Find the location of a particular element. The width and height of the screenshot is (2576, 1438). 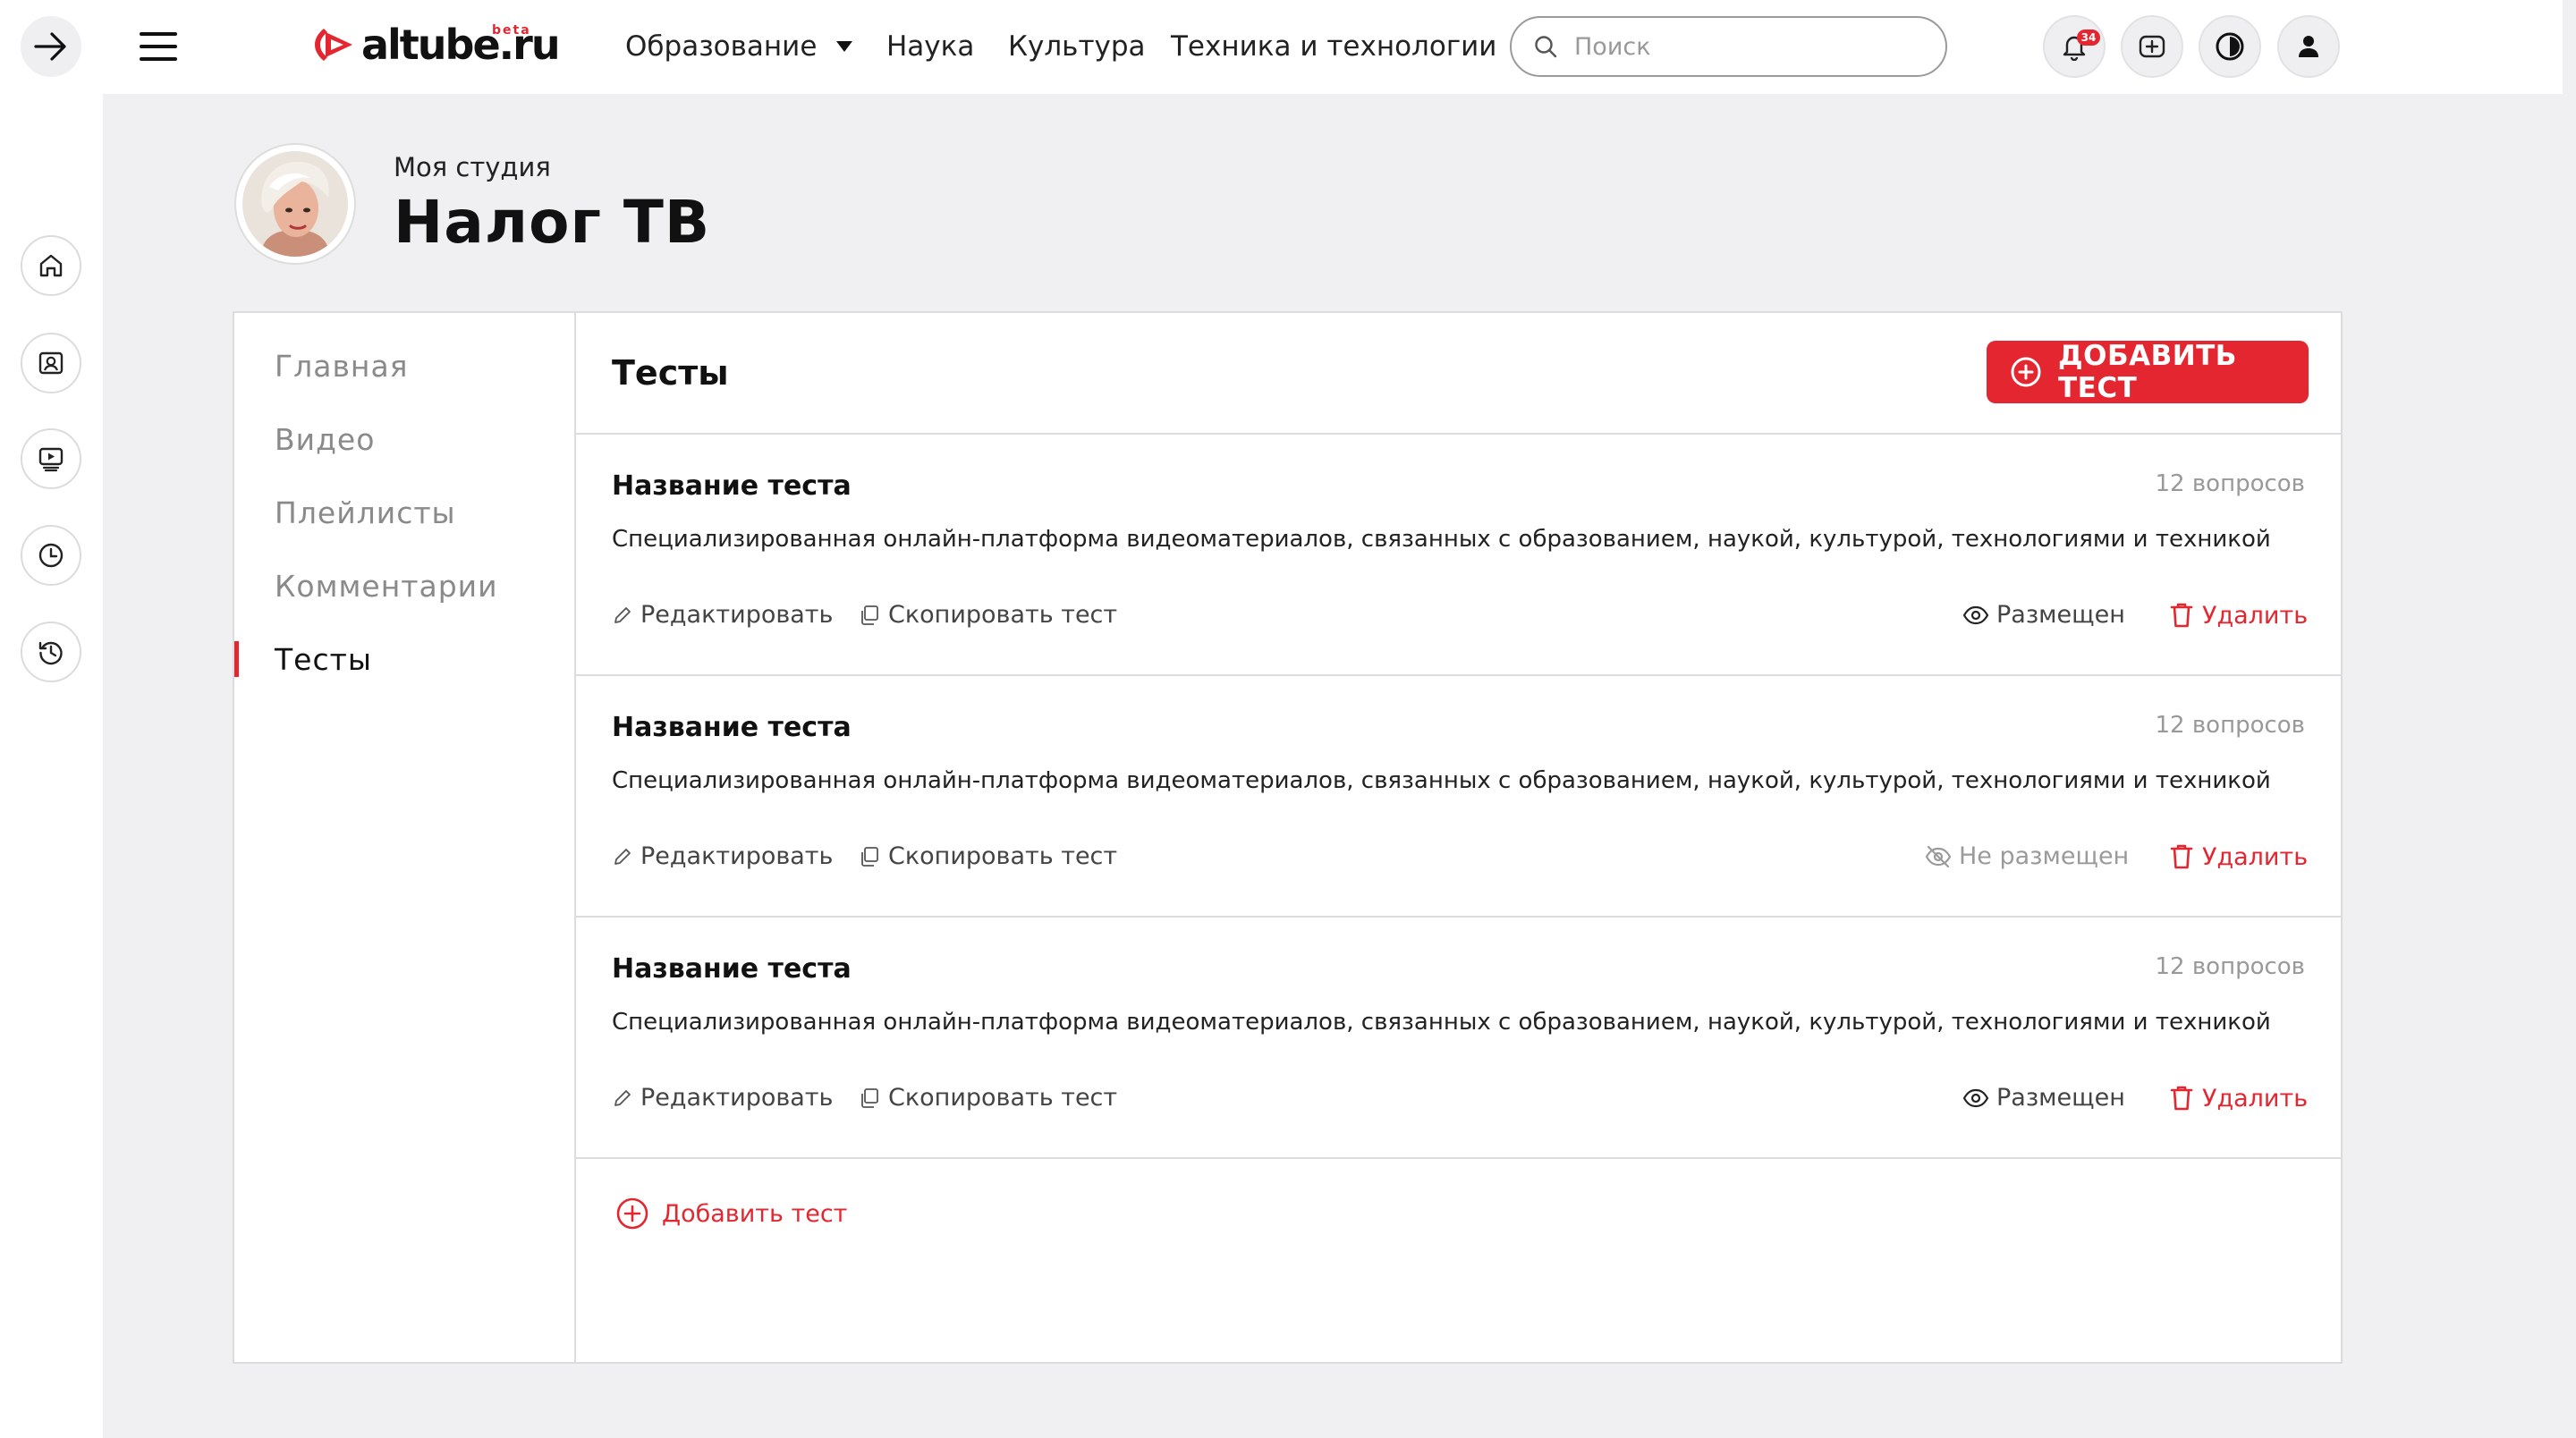

upload-button is located at coordinates (2152, 46).